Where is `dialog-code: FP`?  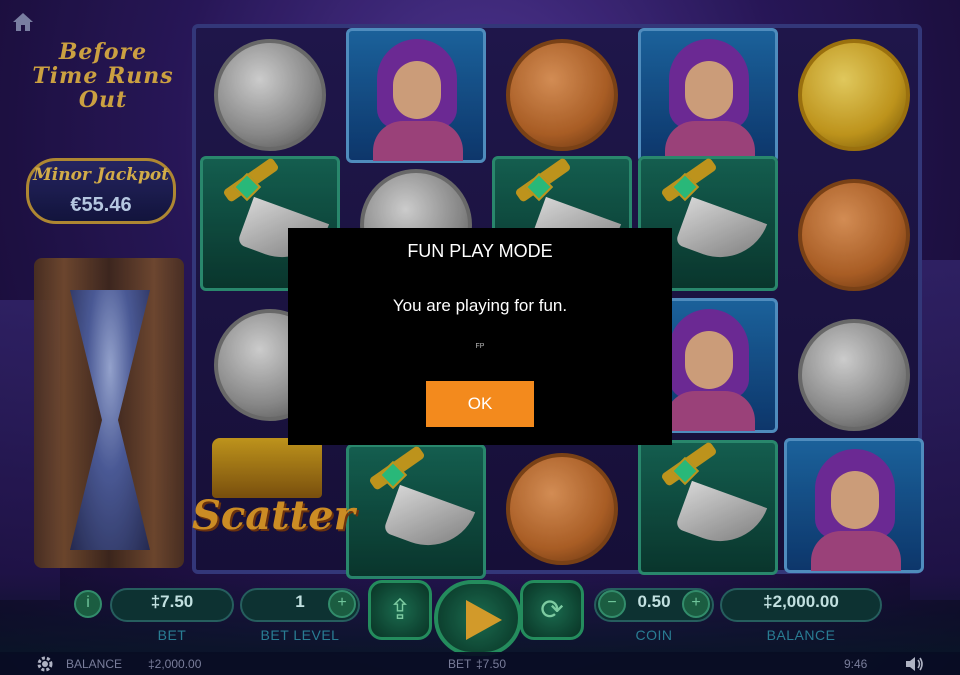 dialog-code: FP is located at coordinates (480, 346).